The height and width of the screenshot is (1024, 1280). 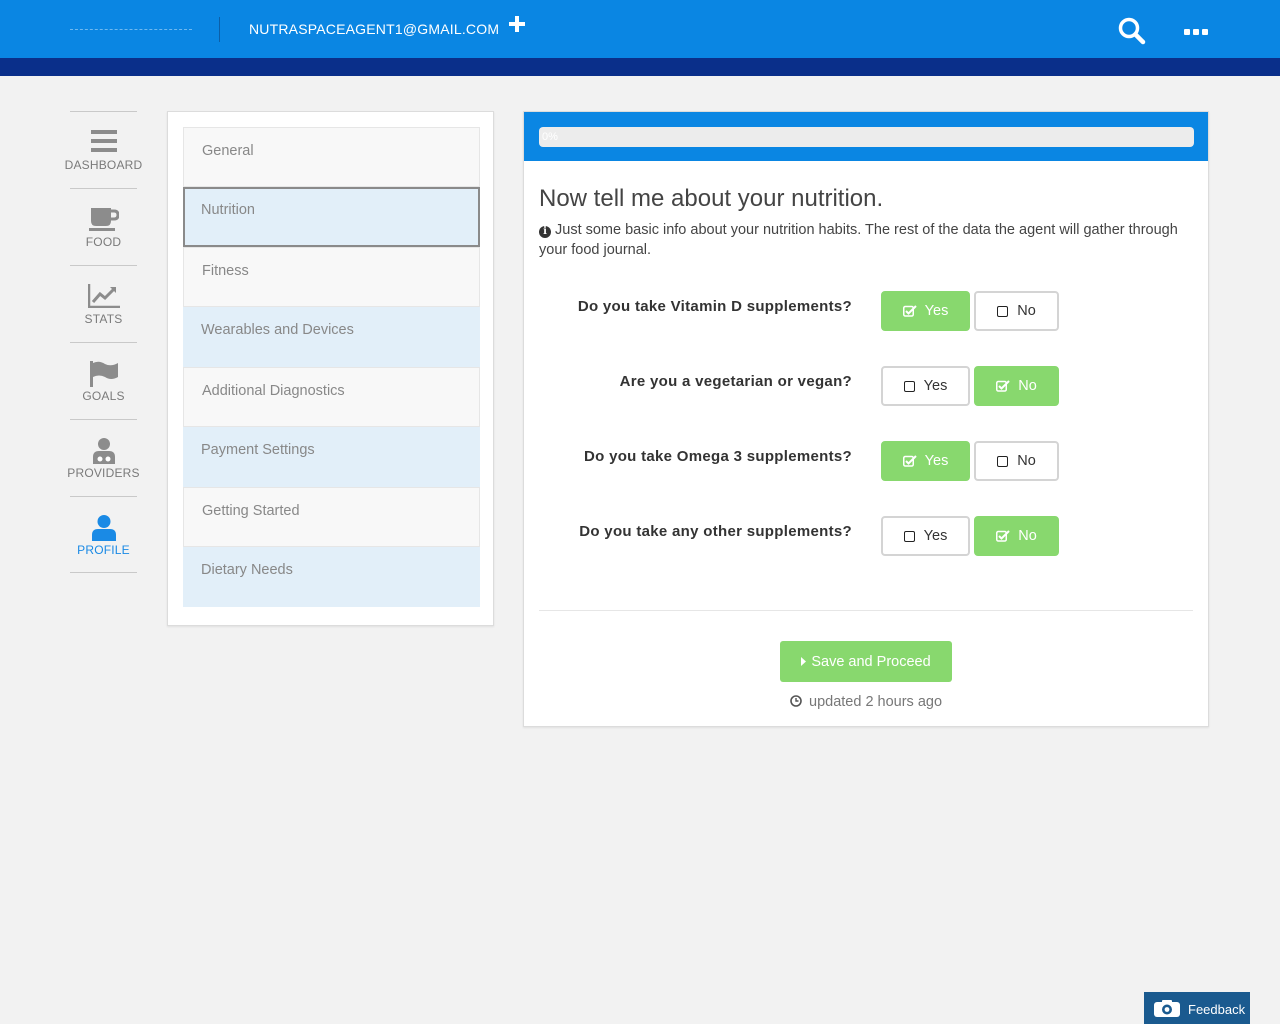 I want to click on section-item-general: General, so click(x=331, y=157).